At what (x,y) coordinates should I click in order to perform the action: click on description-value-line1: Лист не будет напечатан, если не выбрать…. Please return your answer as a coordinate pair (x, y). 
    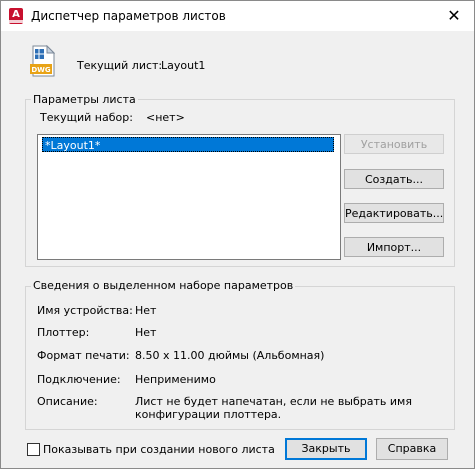
    Looking at the image, I should click on (273, 401).